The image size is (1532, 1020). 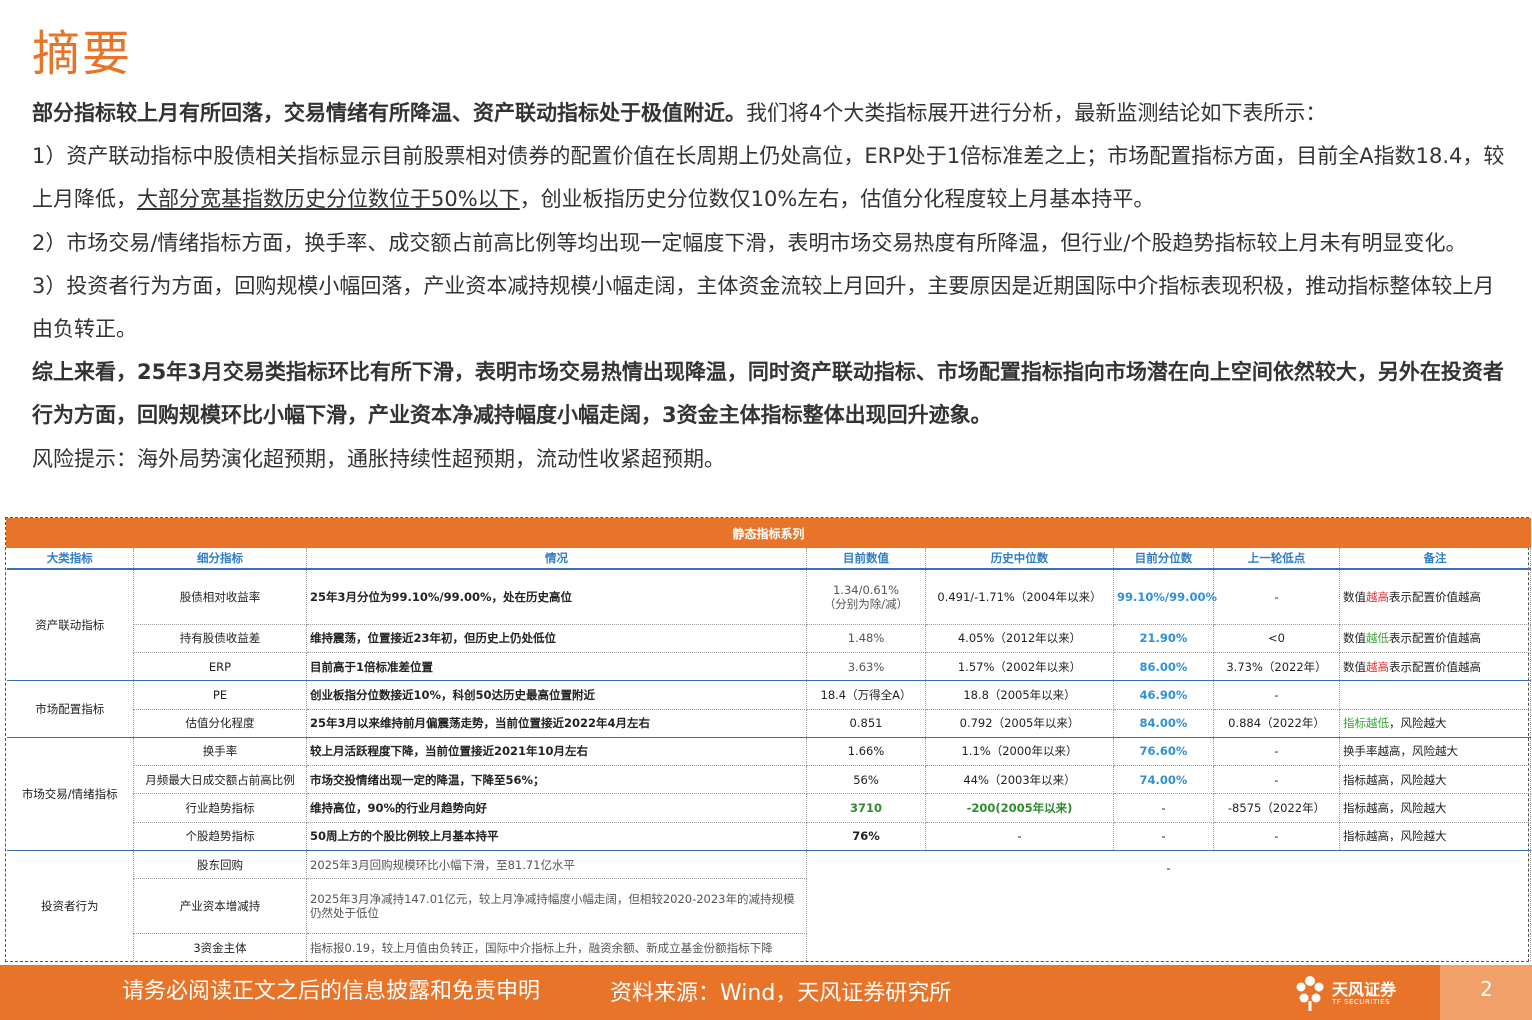 I want to click on sub-indicator: 估值分化程度, so click(x=220, y=723).